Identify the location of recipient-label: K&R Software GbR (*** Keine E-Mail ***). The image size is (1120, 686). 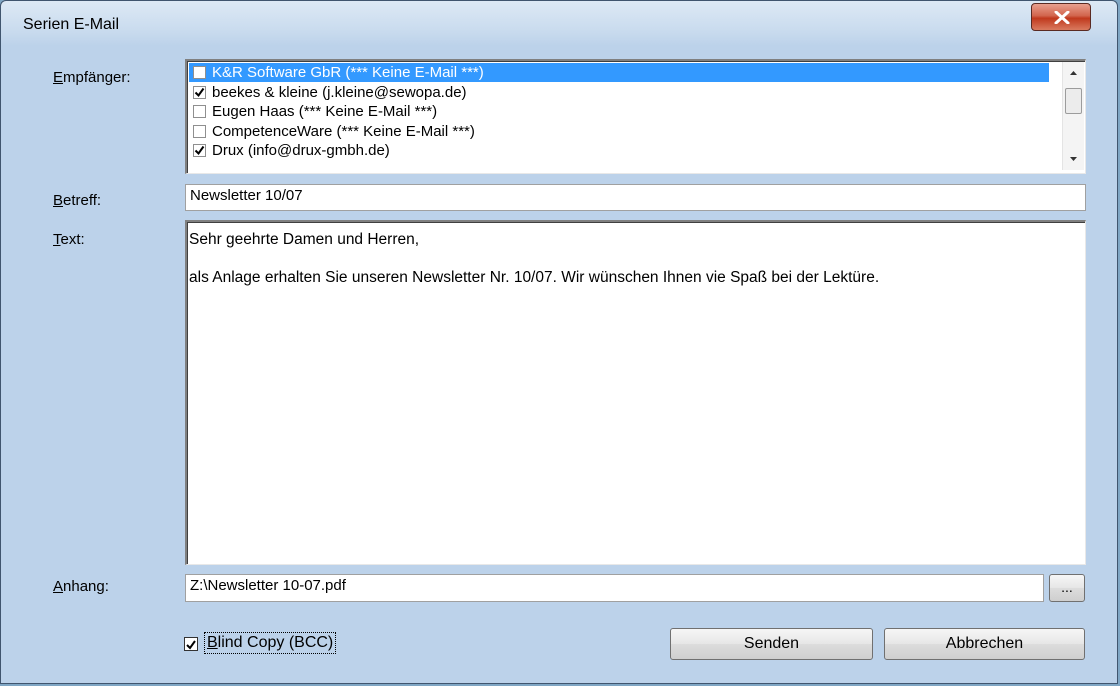
(348, 72).